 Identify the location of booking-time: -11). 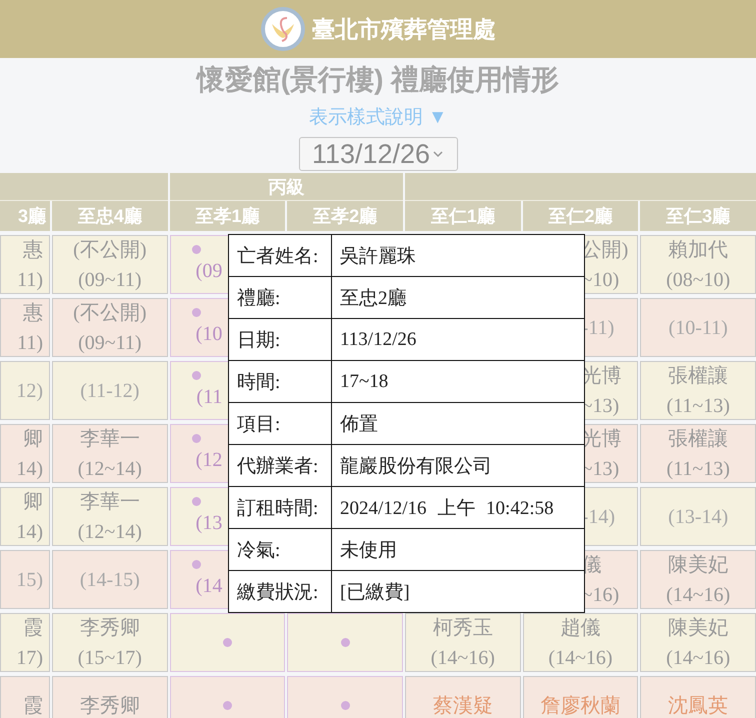
(598, 328).